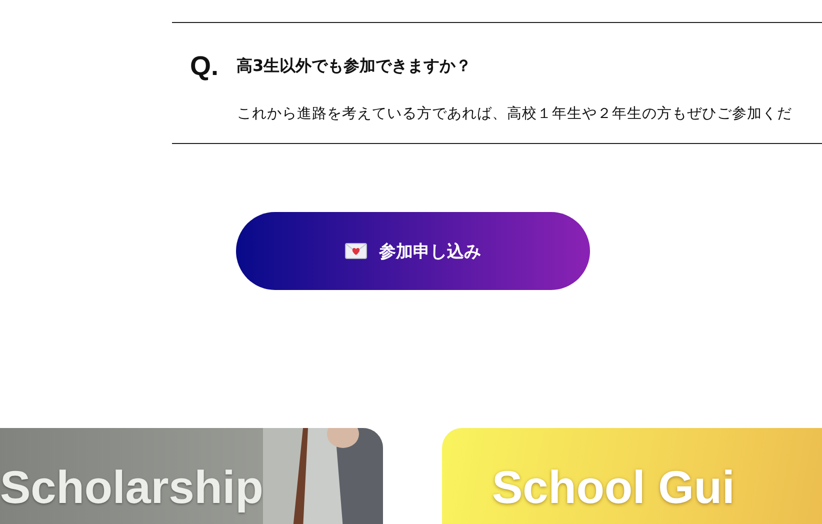 This screenshot has height=524, width=822. What do you see at coordinates (354, 66) in the screenshot?
I see `faq-question: 高3生以外でも参加できますか？` at bounding box center [354, 66].